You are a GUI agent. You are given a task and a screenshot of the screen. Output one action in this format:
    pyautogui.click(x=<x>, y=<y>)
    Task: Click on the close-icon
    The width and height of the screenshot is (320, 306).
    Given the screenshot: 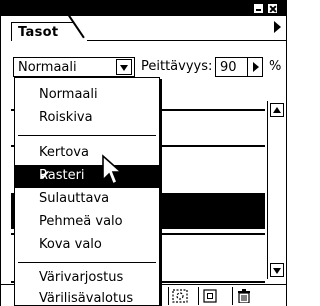 What is the action you would take?
    pyautogui.click(x=272, y=8)
    